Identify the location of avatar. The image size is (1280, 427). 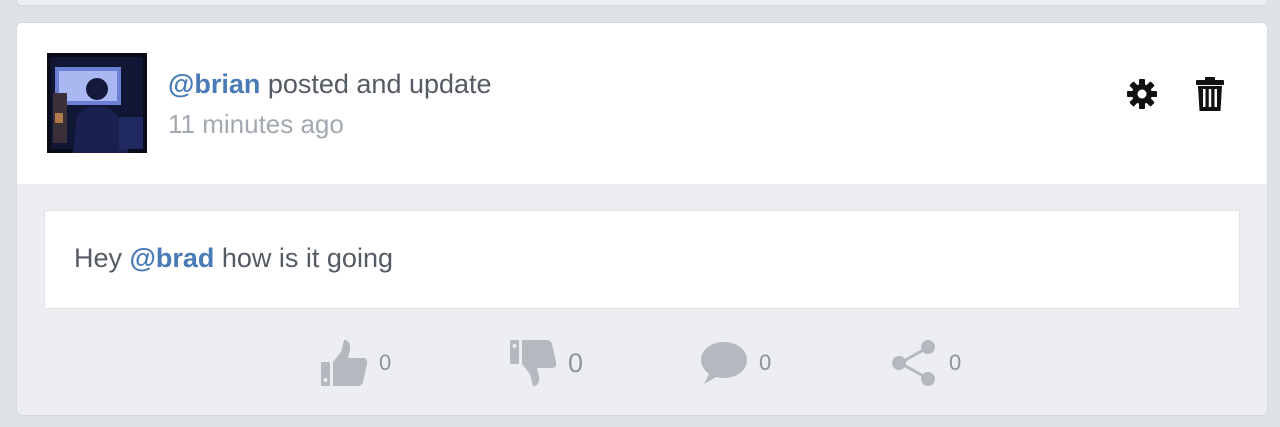
(97, 103).